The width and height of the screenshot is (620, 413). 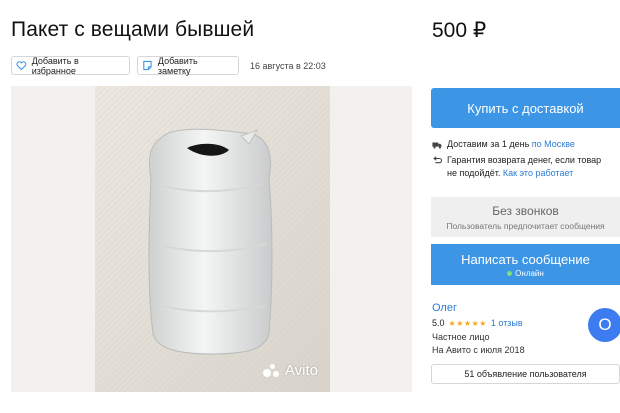 I want to click on watermark-text: Avito, so click(x=301, y=370).